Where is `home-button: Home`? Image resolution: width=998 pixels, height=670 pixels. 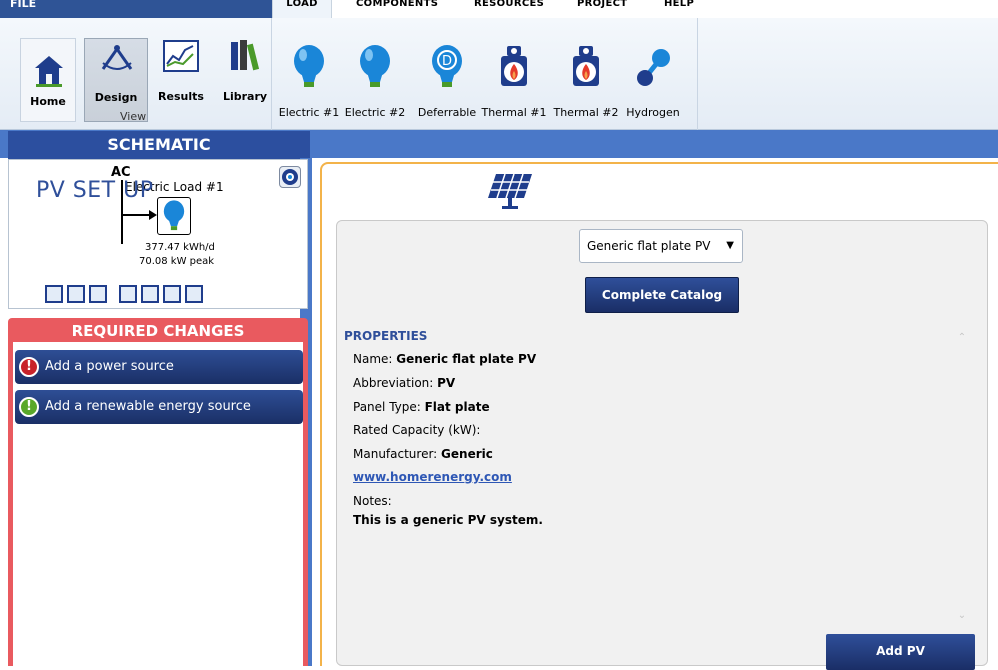 home-button: Home is located at coordinates (48, 80).